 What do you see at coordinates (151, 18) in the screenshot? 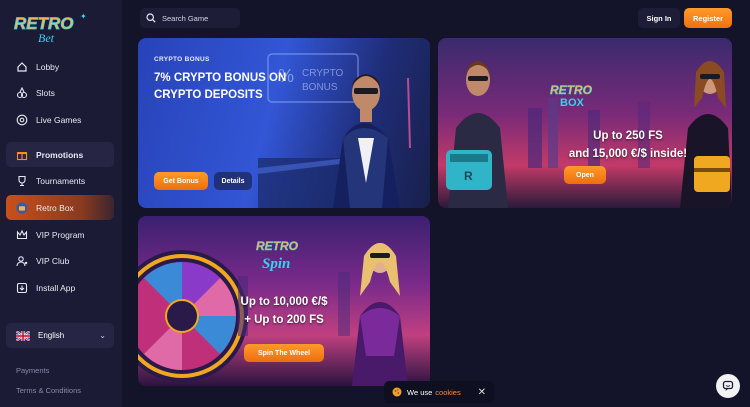
I see `search-icon` at bounding box center [151, 18].